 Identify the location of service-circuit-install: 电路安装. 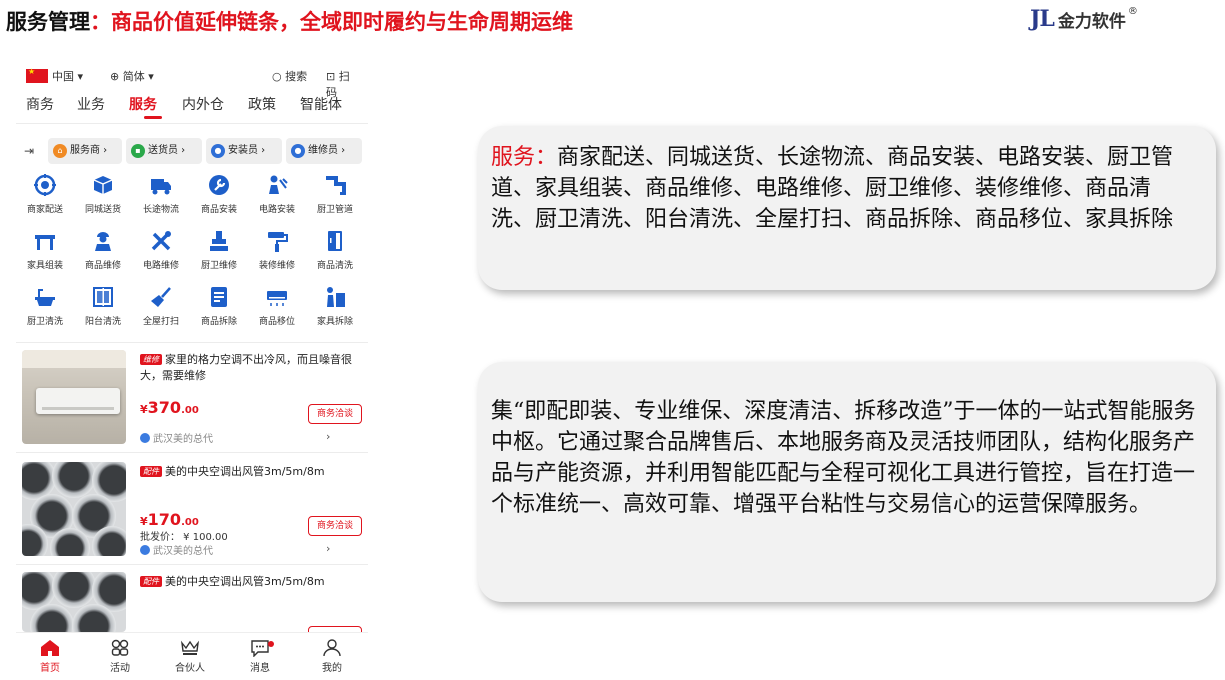
(277, 194).